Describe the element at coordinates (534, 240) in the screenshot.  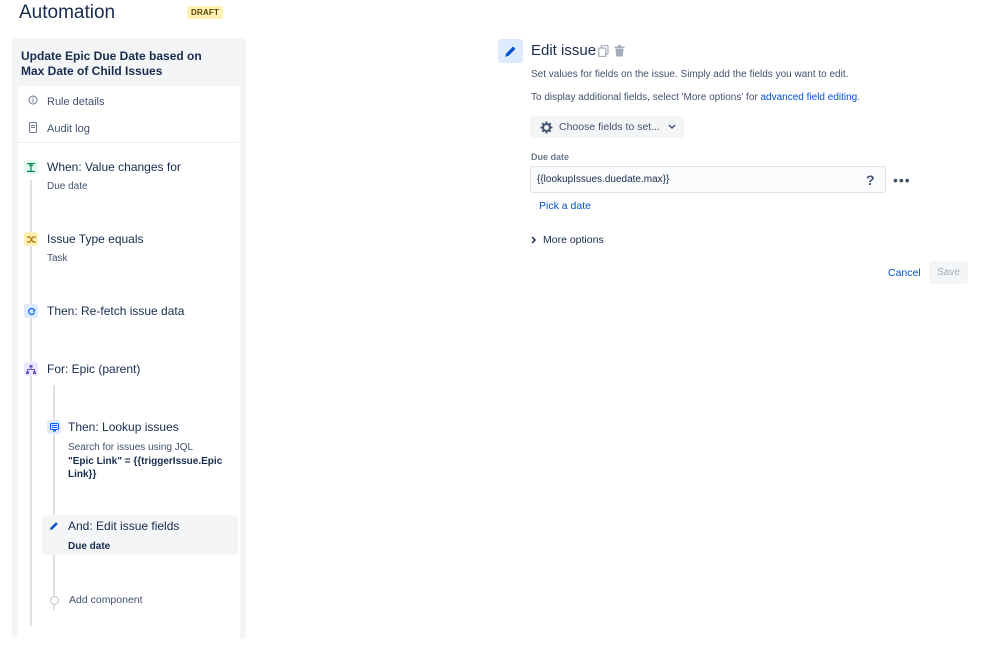
I see `chevron-right-icon` at that location.